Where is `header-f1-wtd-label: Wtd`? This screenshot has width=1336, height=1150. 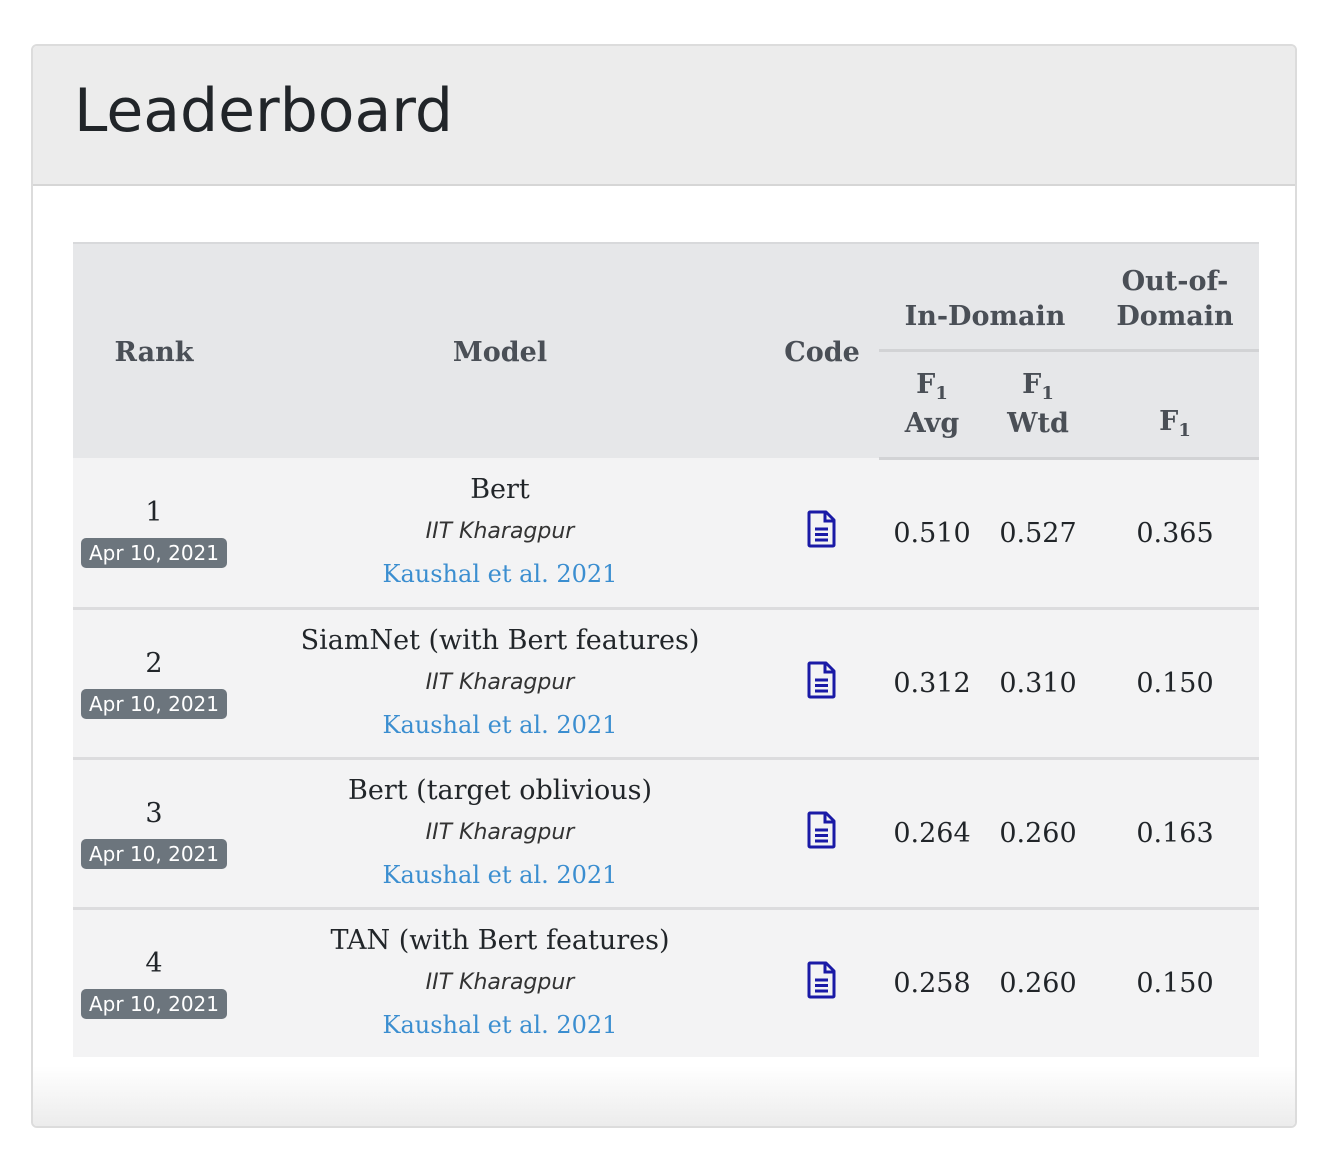 header-f1-wtd-label: Wtd is located at coordinates (1038, 423).